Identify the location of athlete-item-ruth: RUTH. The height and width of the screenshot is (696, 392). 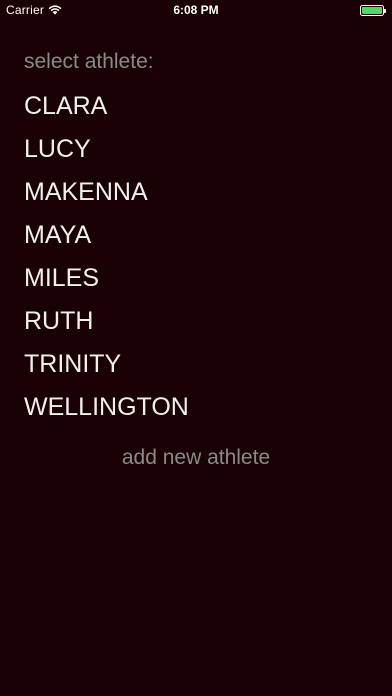
(106, 324).